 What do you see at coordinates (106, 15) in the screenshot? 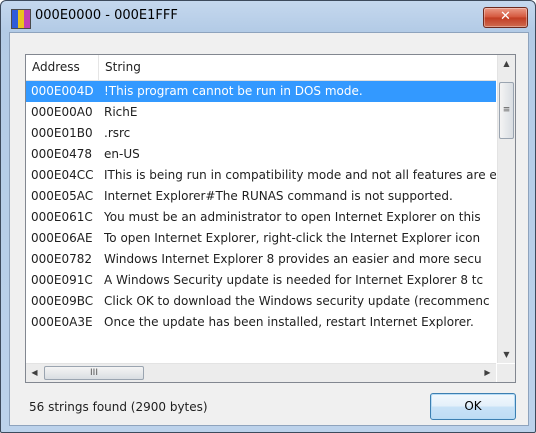
I see `window-title: 000E0000 - 000E1FFF` at bounding box center [106, 15].